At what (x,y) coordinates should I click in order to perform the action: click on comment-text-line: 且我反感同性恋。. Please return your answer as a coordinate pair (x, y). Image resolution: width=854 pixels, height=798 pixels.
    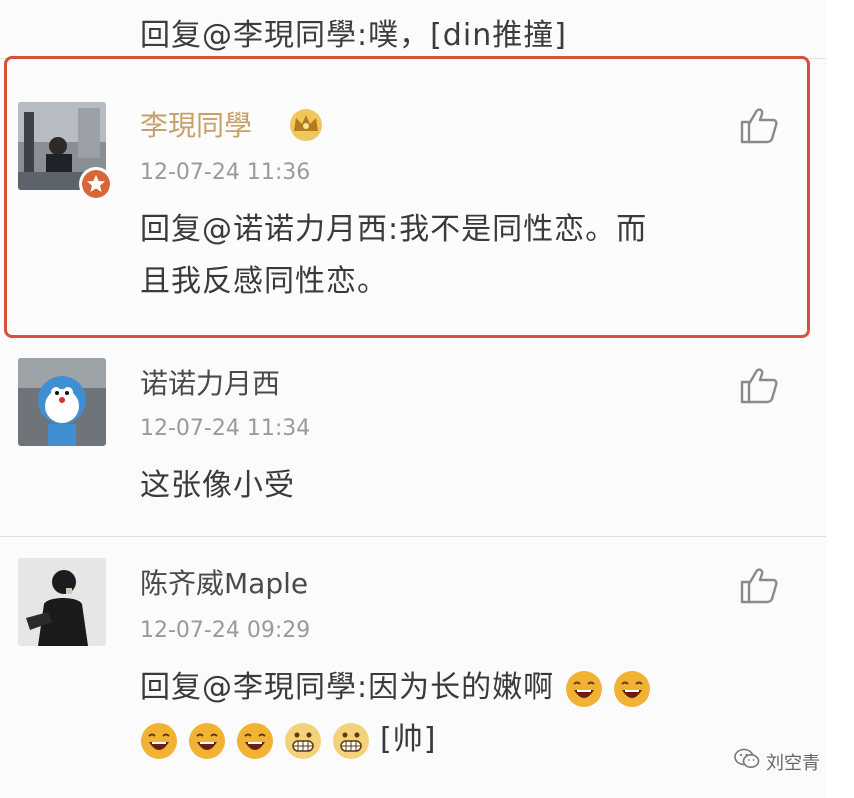
    Looking at the image, I should click on (264, 281).